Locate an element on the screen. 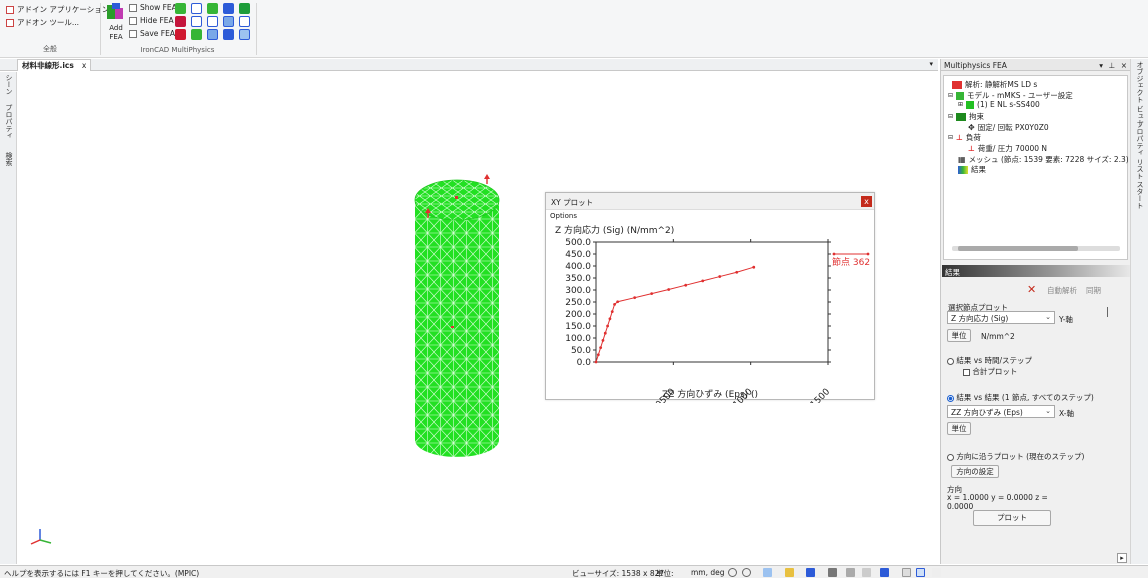  scroll-right-icon: ▸ is located at coordinates (1122, 558).